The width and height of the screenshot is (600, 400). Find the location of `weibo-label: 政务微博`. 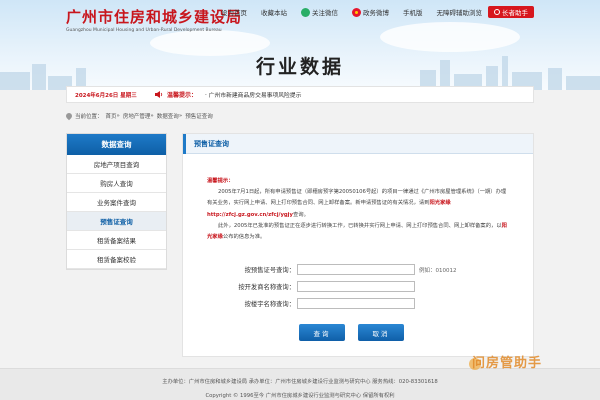

weibo-label: 政务微博 is located at coordinates (376, 13).